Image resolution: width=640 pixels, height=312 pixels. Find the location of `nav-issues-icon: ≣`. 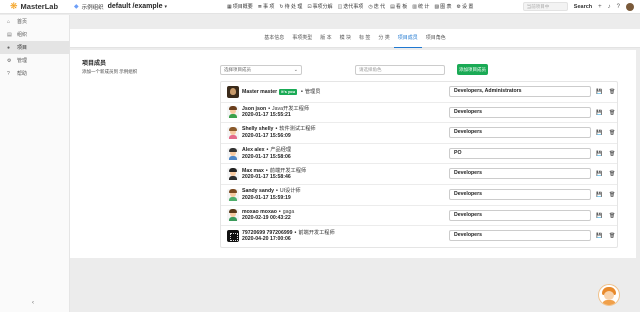

nav-issues-icon: ≣ is located at coordinates (259, 7).